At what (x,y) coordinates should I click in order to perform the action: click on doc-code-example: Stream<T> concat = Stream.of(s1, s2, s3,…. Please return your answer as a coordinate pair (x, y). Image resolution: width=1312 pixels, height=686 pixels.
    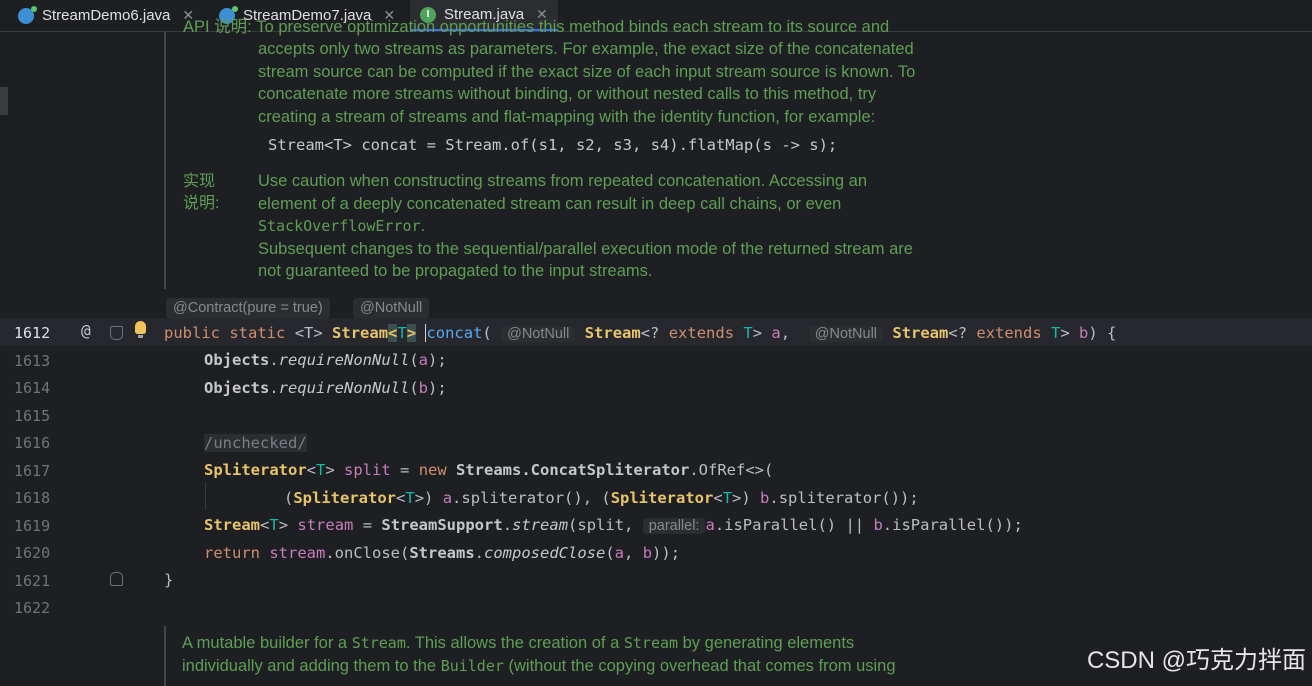
    Looking at the image, I should click on (553, 145).